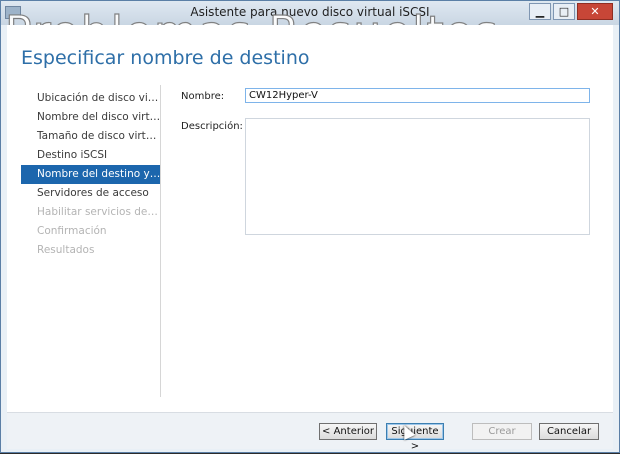 This screenshot has height=454, width=620. I want to click on close-button: ✕, so click(595, 11).